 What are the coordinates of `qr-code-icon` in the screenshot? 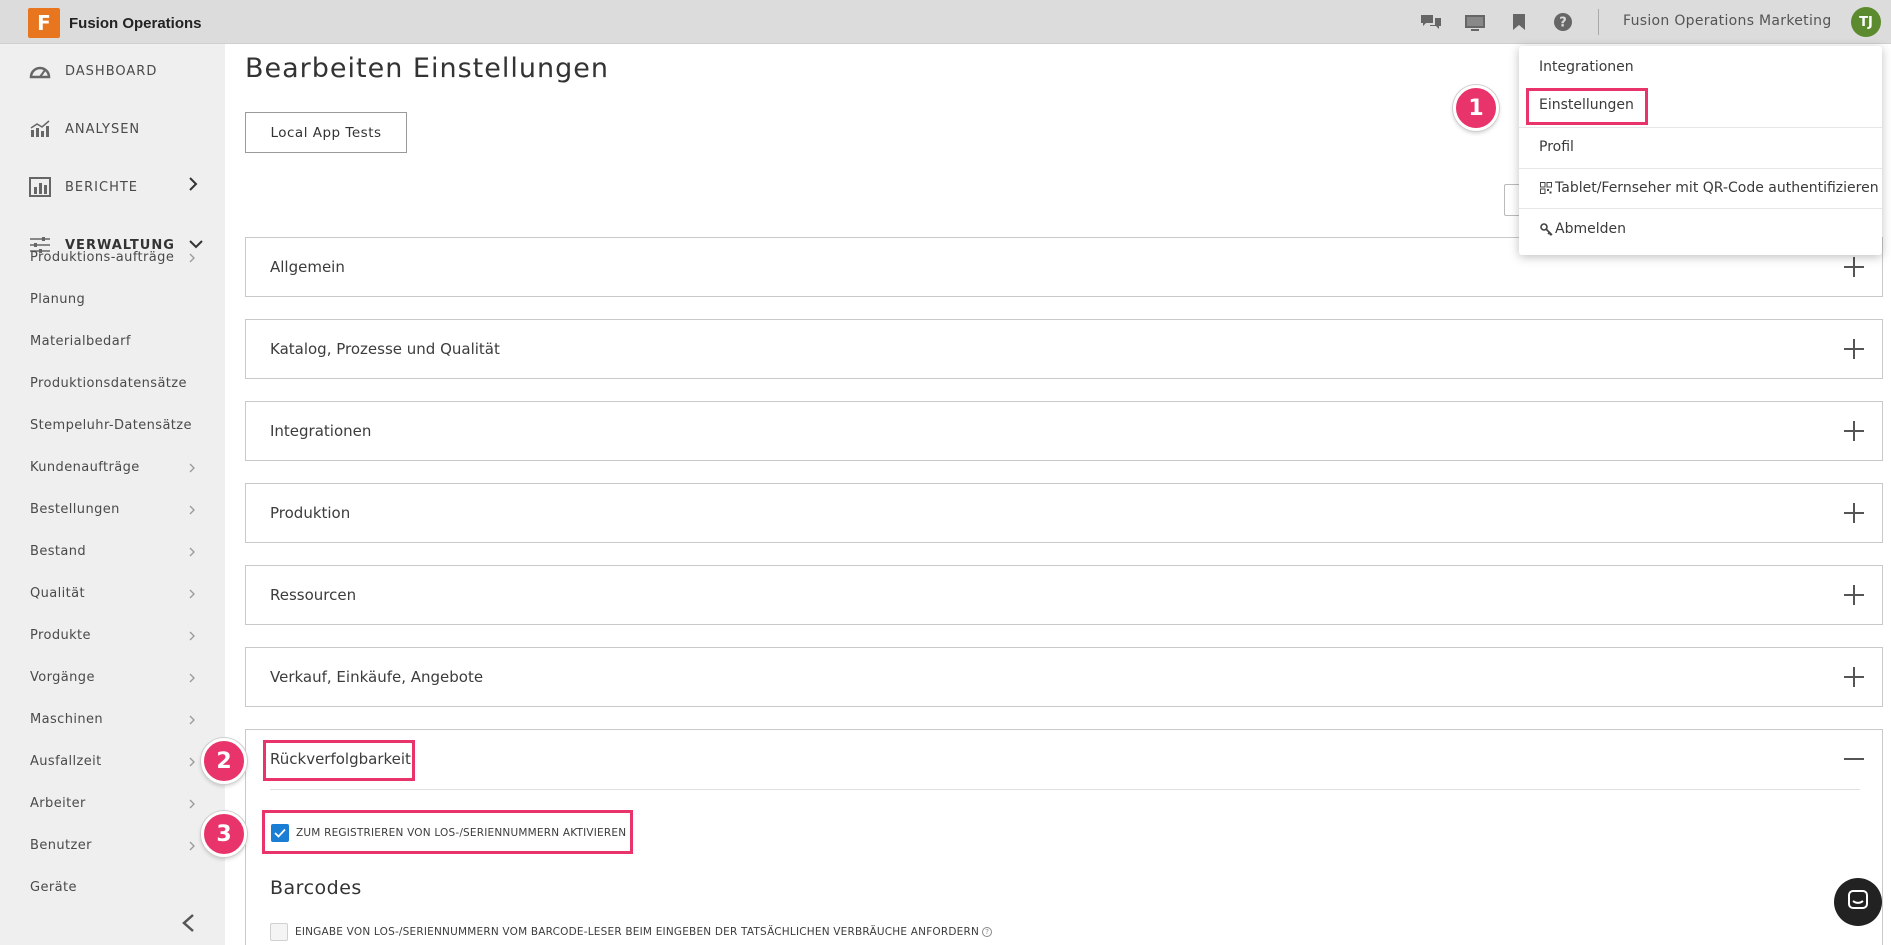 It's located at (1546, 188).